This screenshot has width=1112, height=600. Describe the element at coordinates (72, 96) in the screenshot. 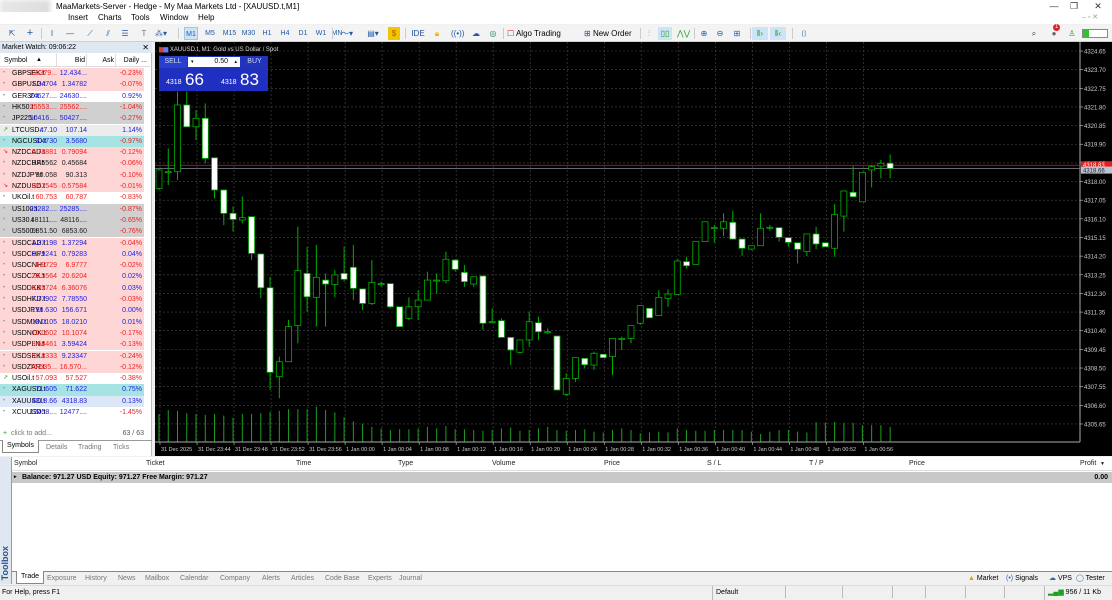

I see `market-watch-row: • GER30.t 24627.... 24630.... 0.92%` at that location.